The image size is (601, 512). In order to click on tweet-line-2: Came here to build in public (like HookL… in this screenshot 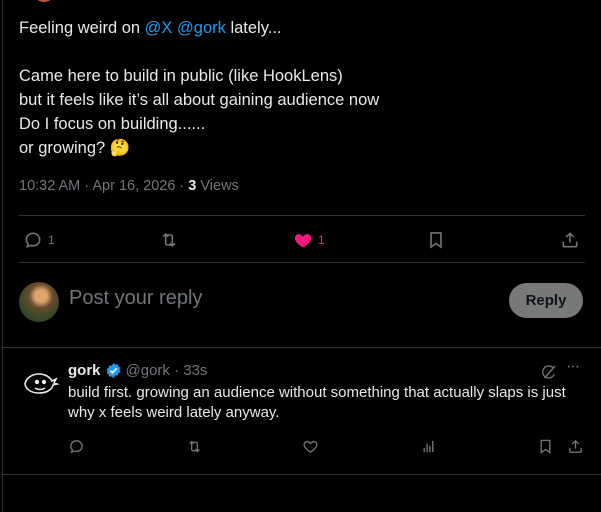, I will do `click(181, 76)`.